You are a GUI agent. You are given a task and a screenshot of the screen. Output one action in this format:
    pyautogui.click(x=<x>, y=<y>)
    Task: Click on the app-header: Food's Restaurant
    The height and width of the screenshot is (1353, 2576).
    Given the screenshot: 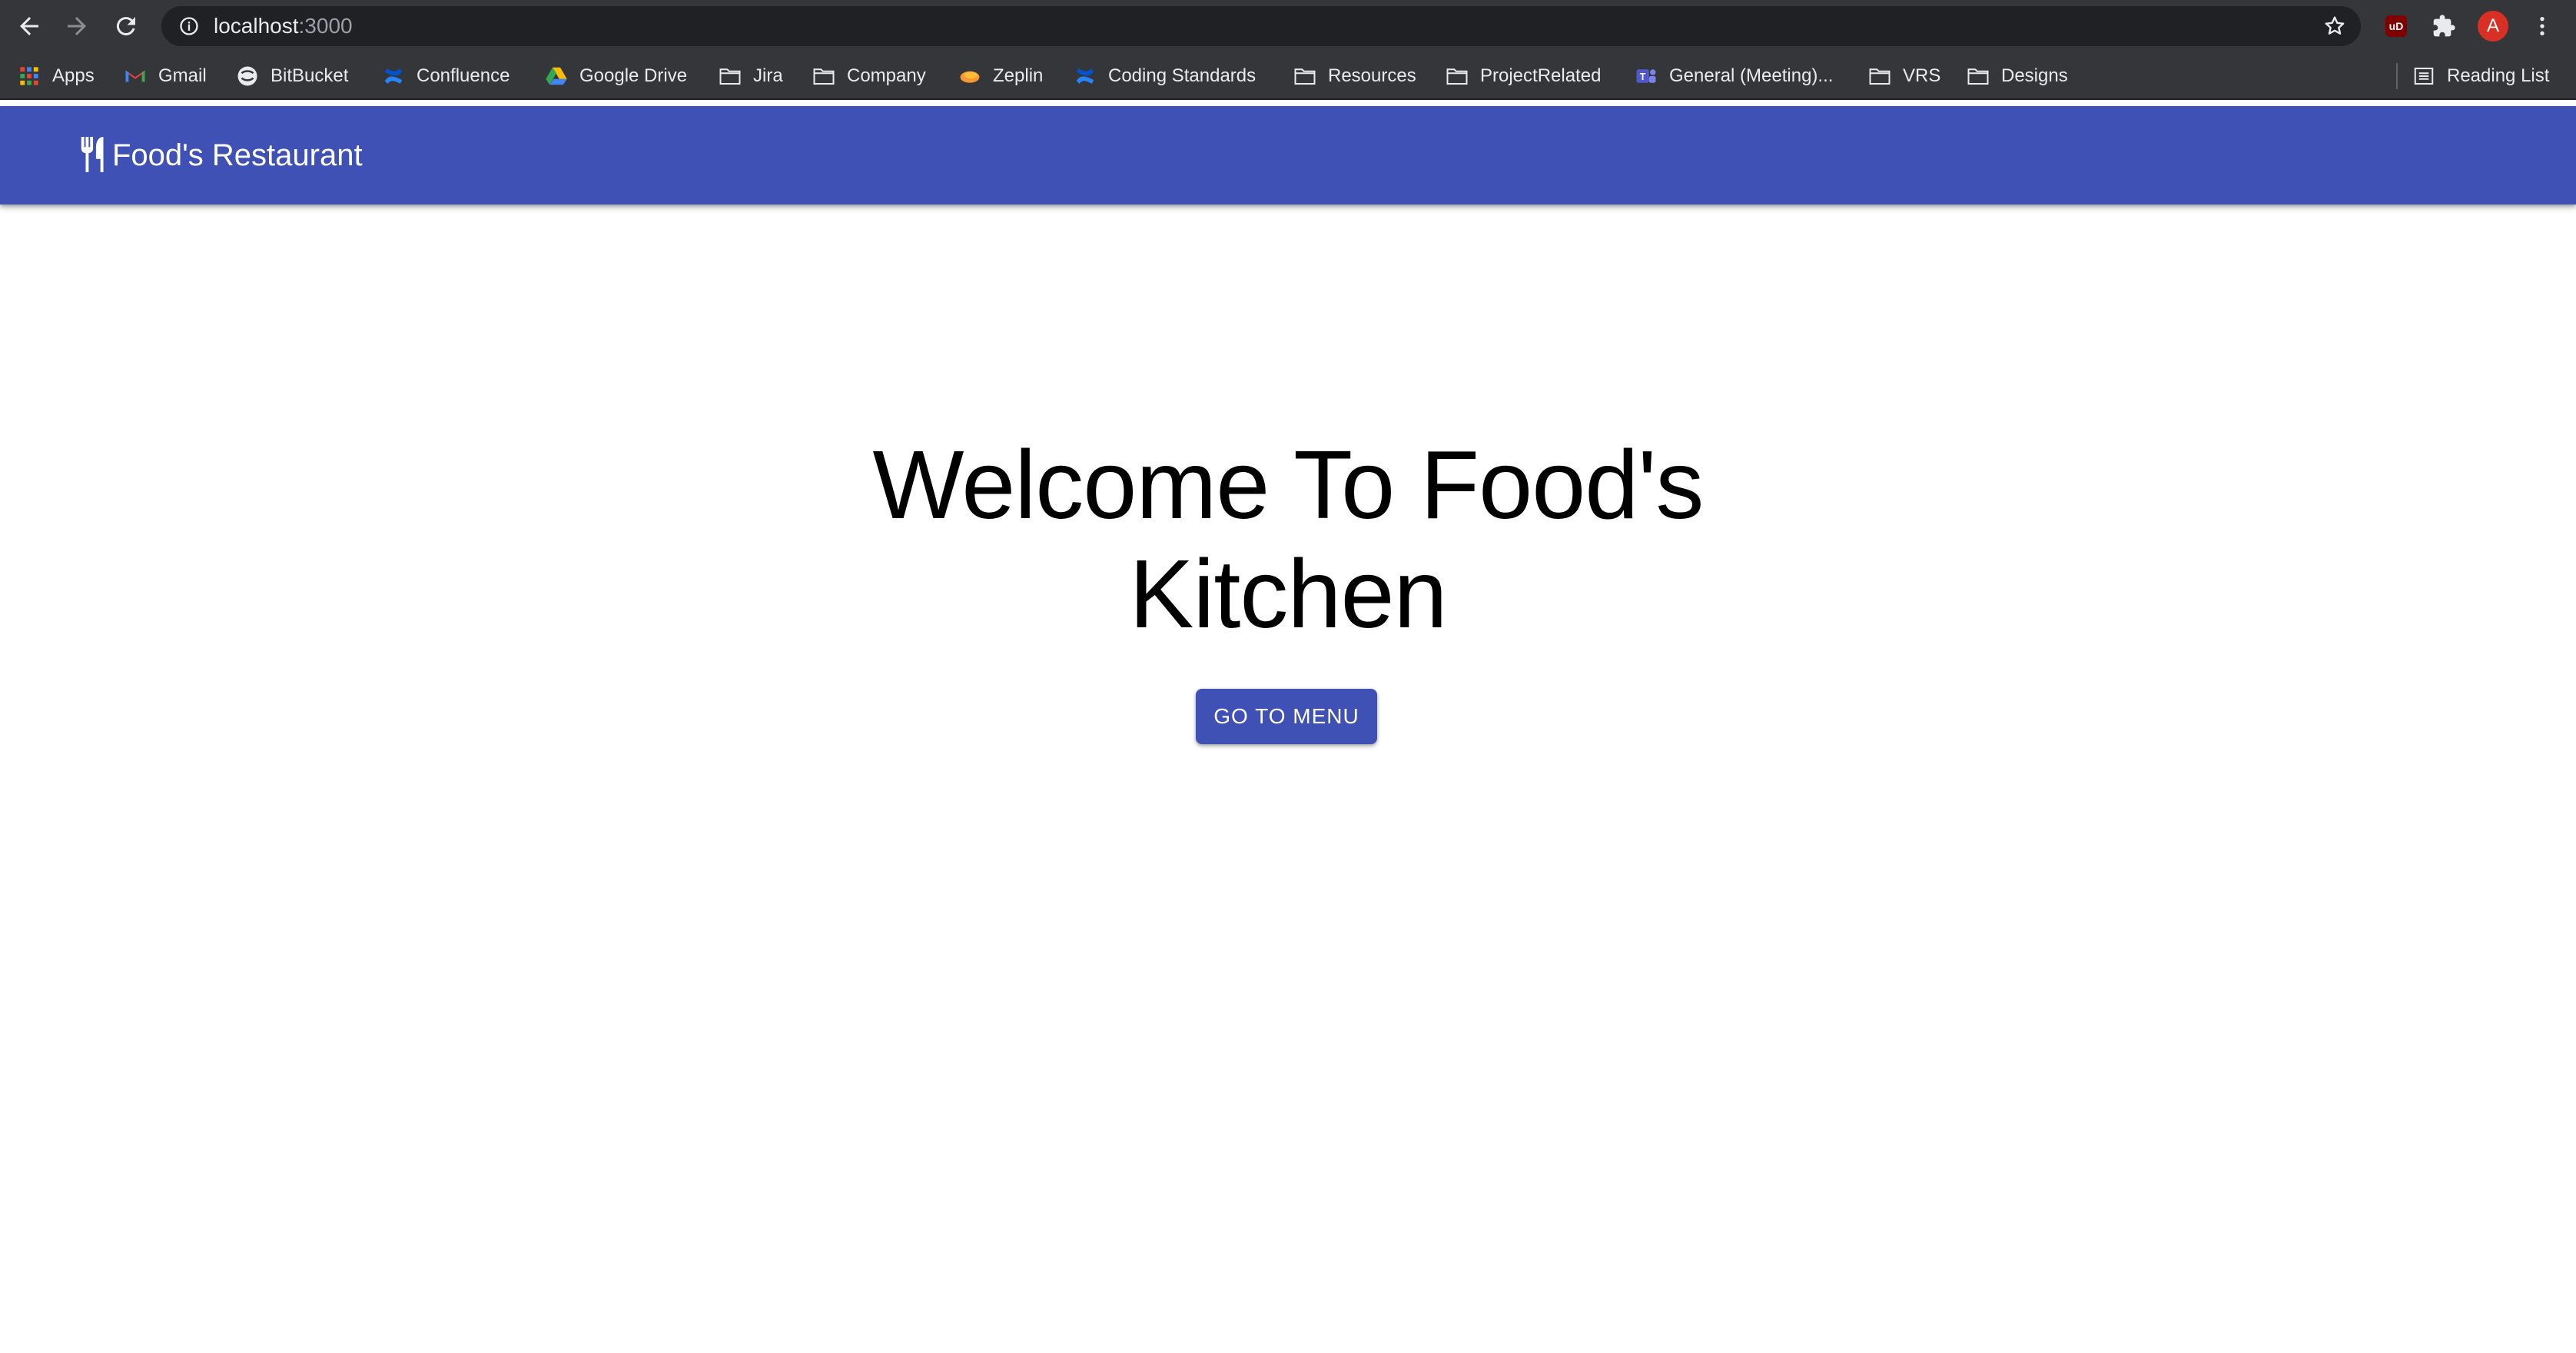 What is the action you would take?
    pyautogui.click(x=1288, y=155)
    